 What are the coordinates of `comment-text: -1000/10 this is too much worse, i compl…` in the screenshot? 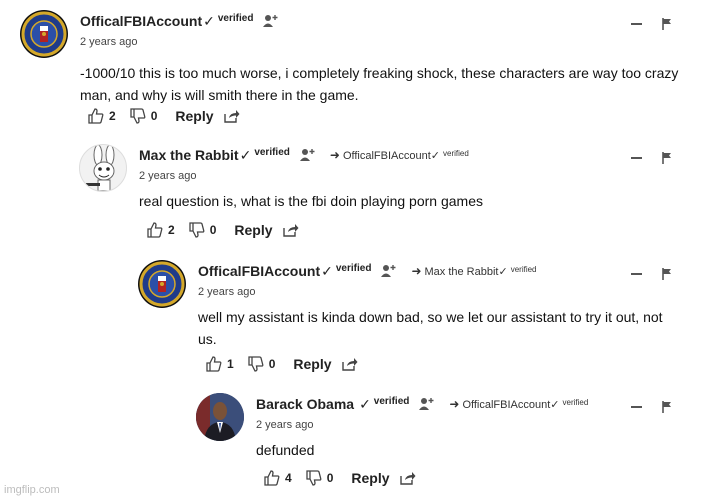 It's located at (379, 84).